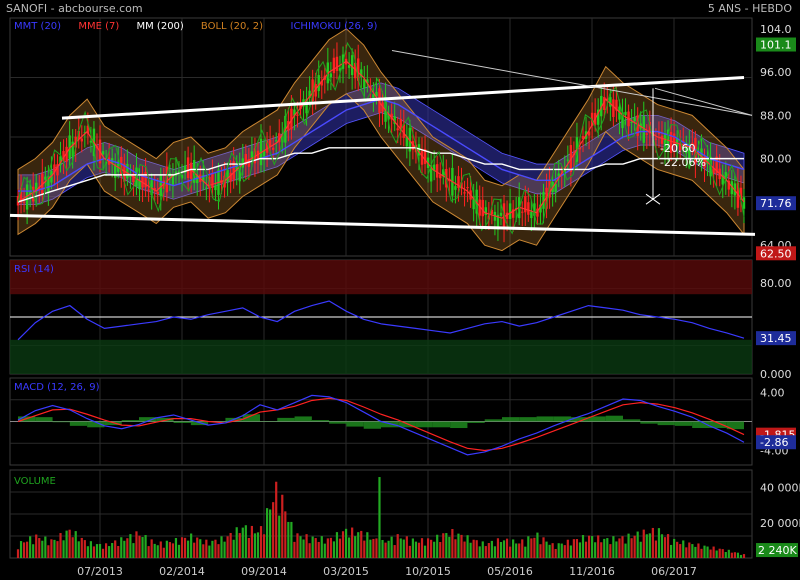 This screenshot has width=800, height=580. Describe the element at coordinates (780, 488) in the screenshot. I see `y-tick-label: 40 000K` at that location.